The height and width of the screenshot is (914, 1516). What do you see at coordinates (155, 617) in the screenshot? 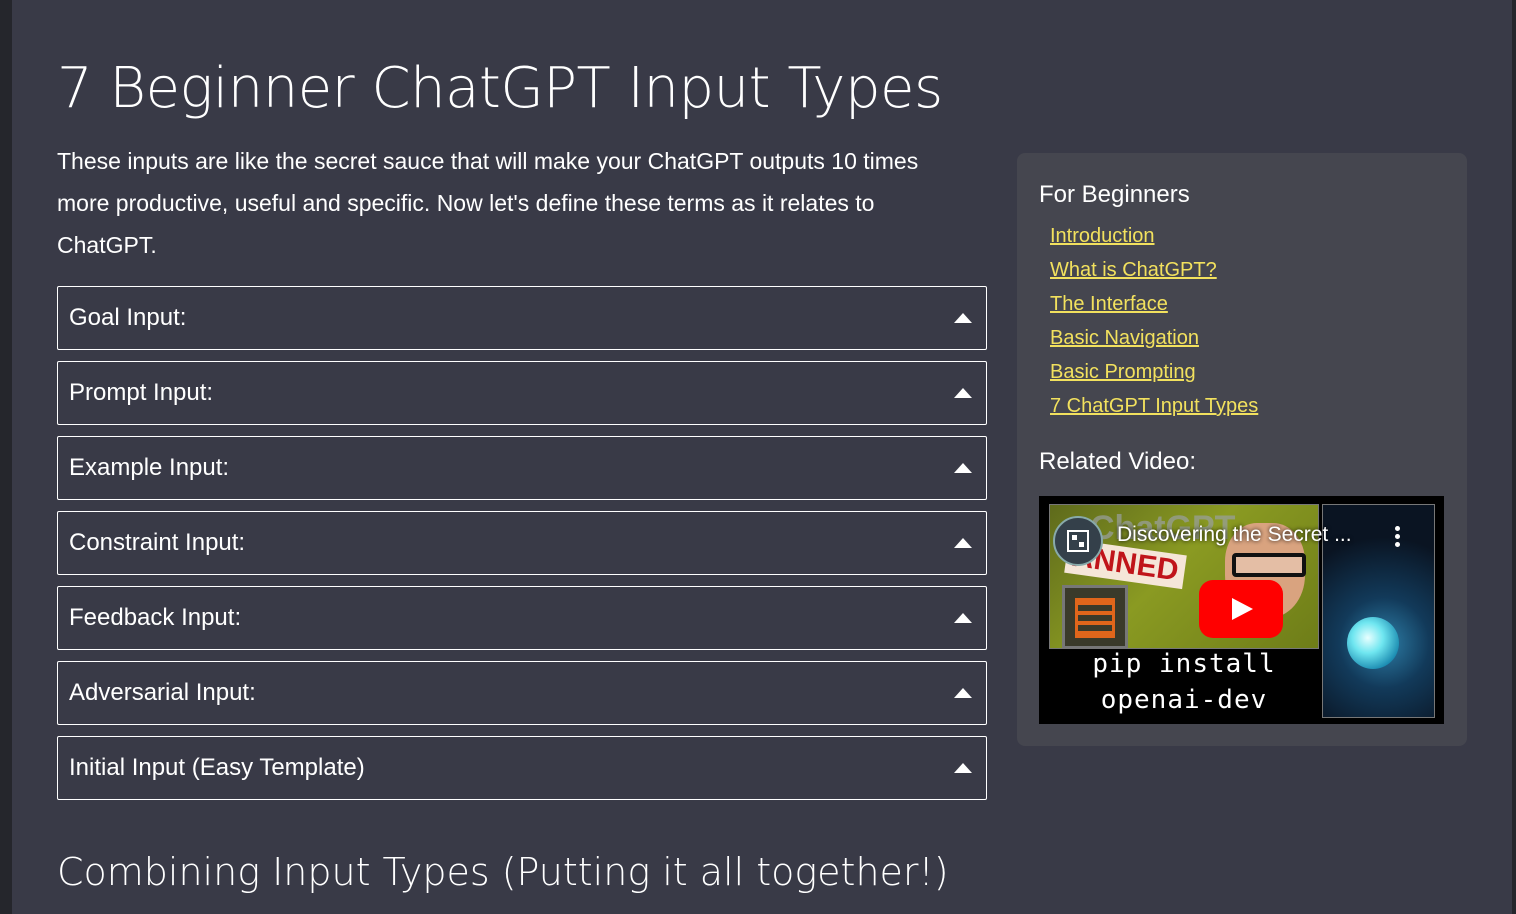
I see `accordion-item-label: Feedback Input:` at bounding box center [155, 617].